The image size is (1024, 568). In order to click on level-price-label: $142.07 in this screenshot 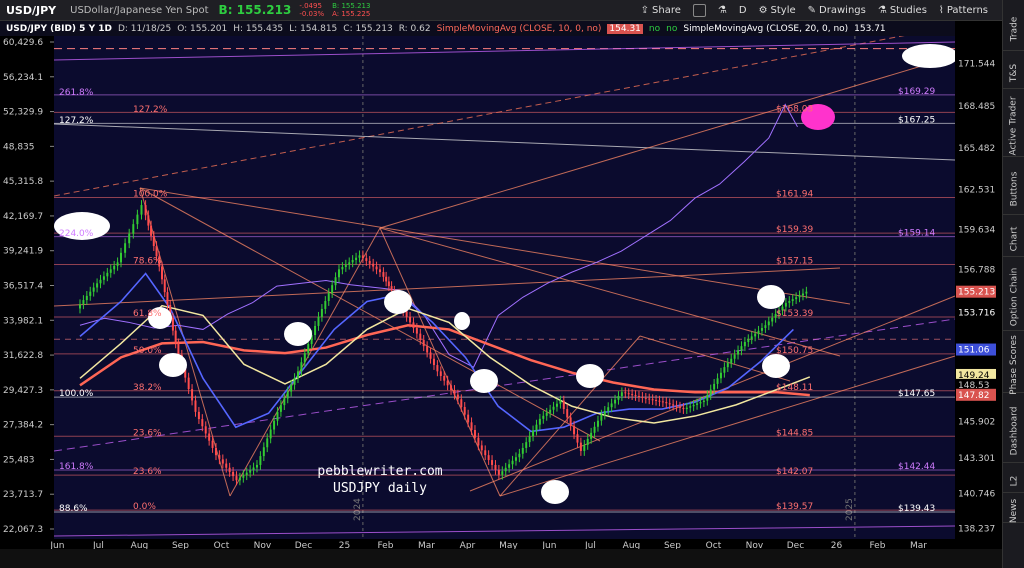, I will do `click(794, 472)`.